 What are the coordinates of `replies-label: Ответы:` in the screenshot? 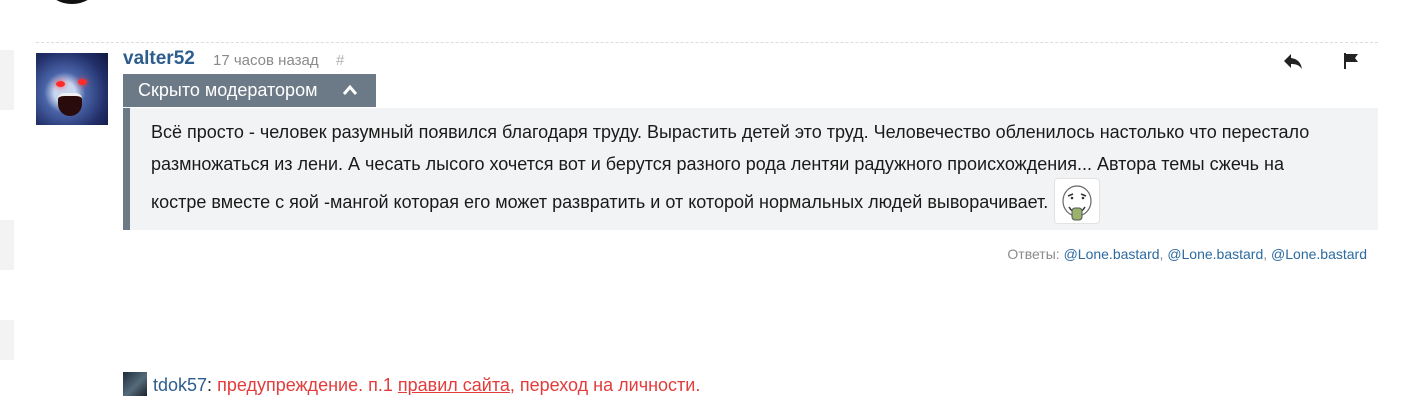 It's located at (1033, 254).